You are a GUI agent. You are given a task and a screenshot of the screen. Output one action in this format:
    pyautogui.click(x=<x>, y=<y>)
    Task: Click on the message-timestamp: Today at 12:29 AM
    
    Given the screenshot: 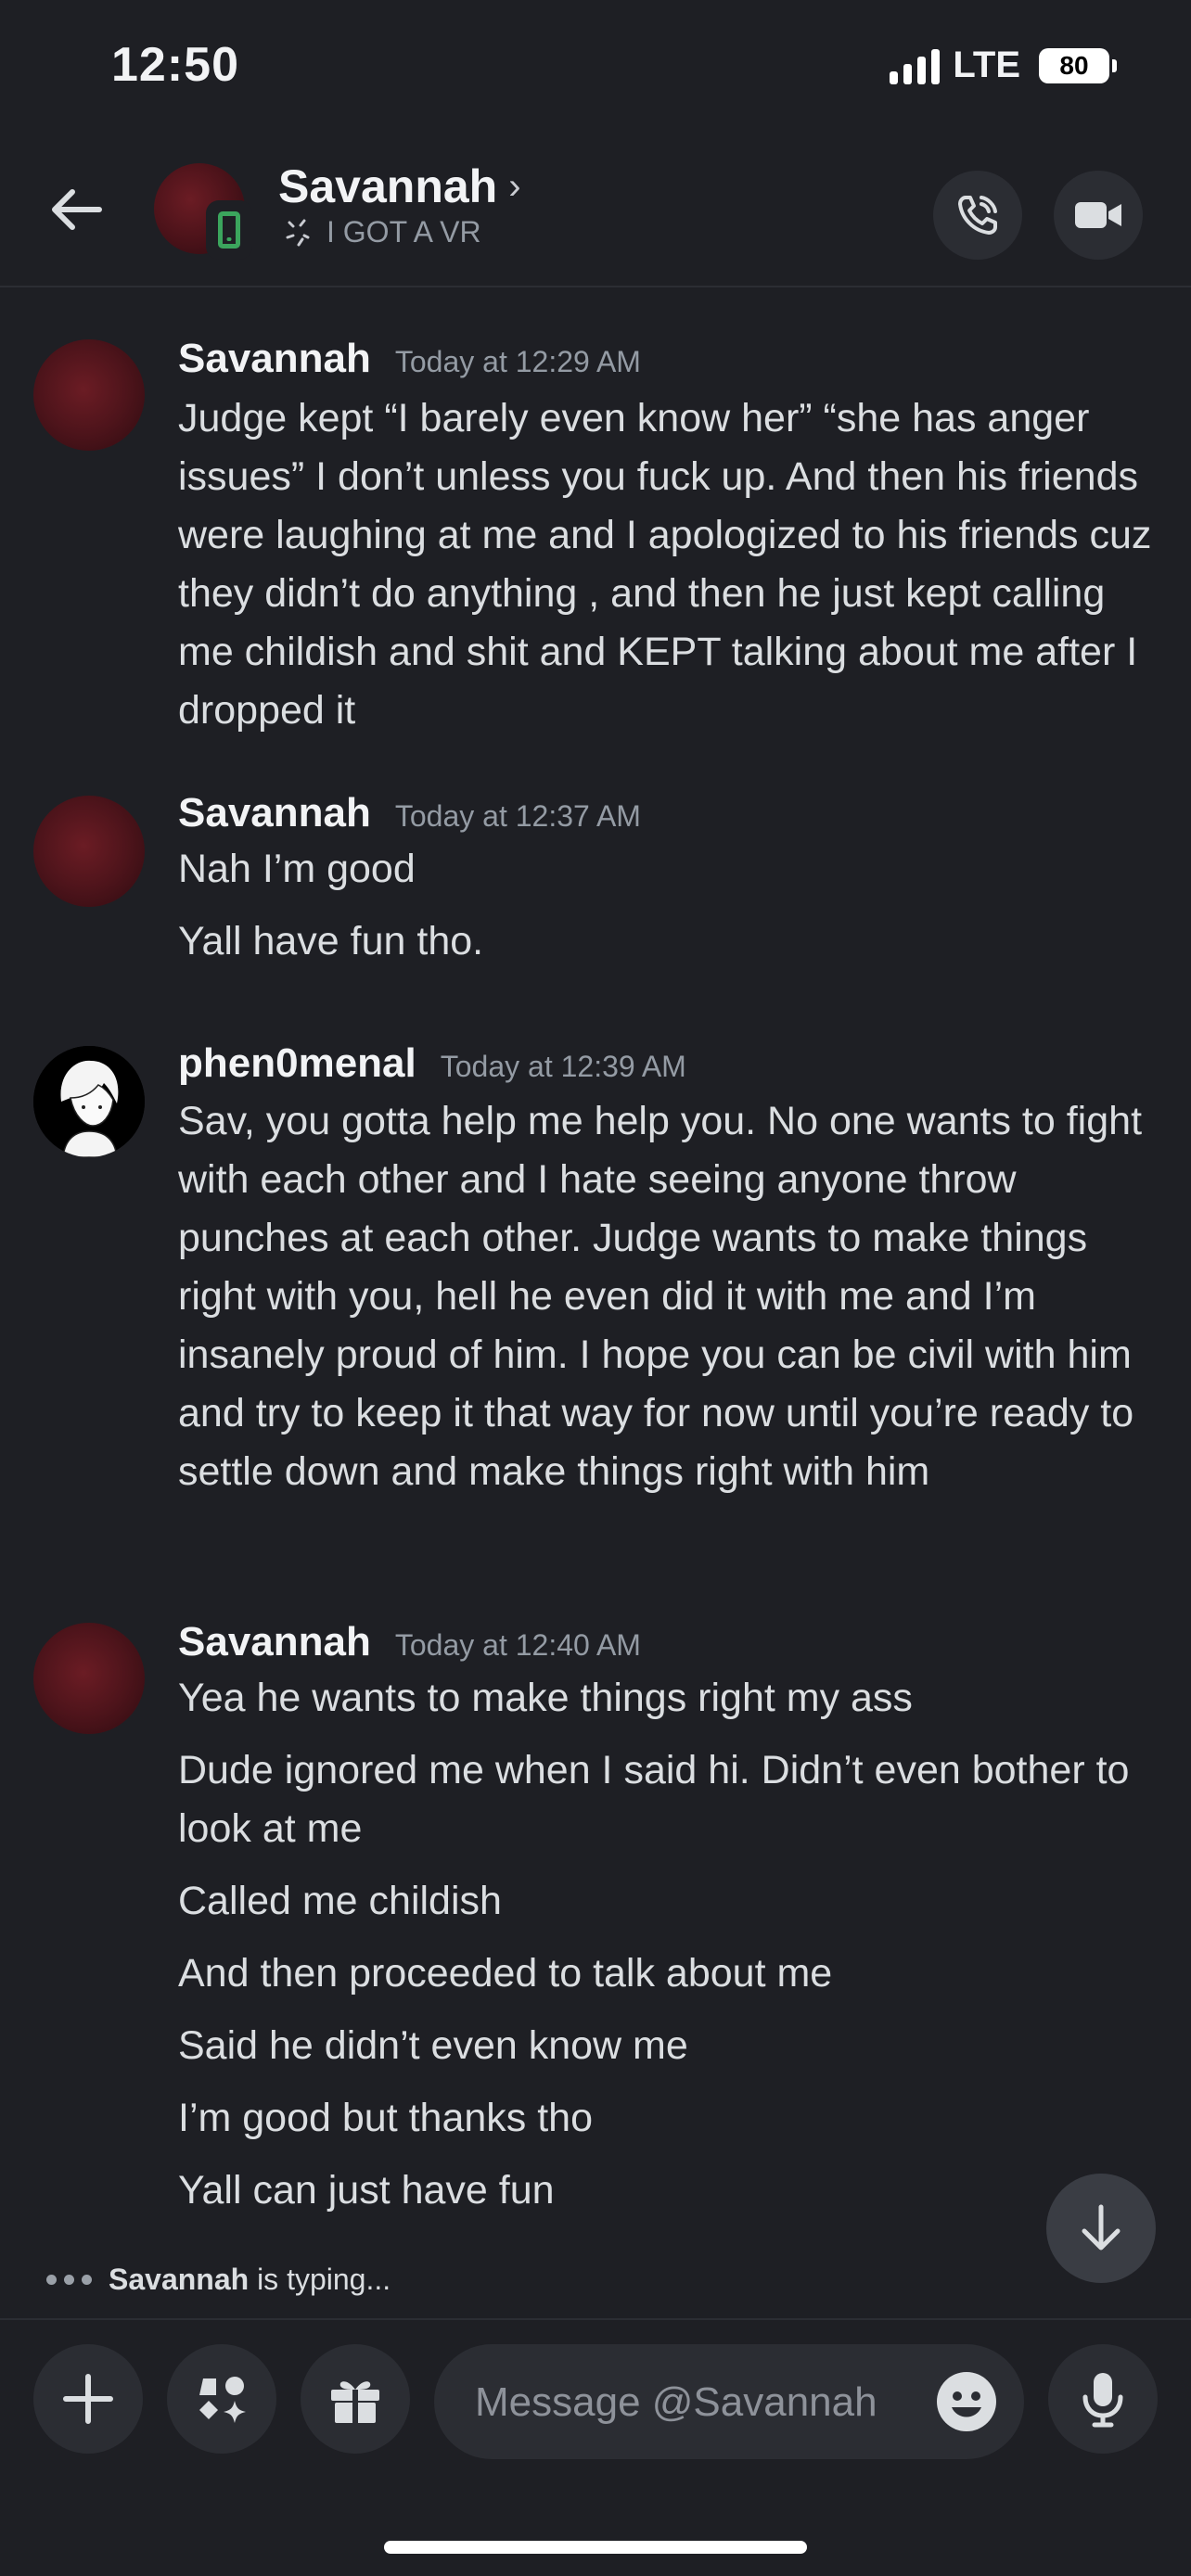 What is the action you would take?
    pyautogui.click(x=517, y=361)
    